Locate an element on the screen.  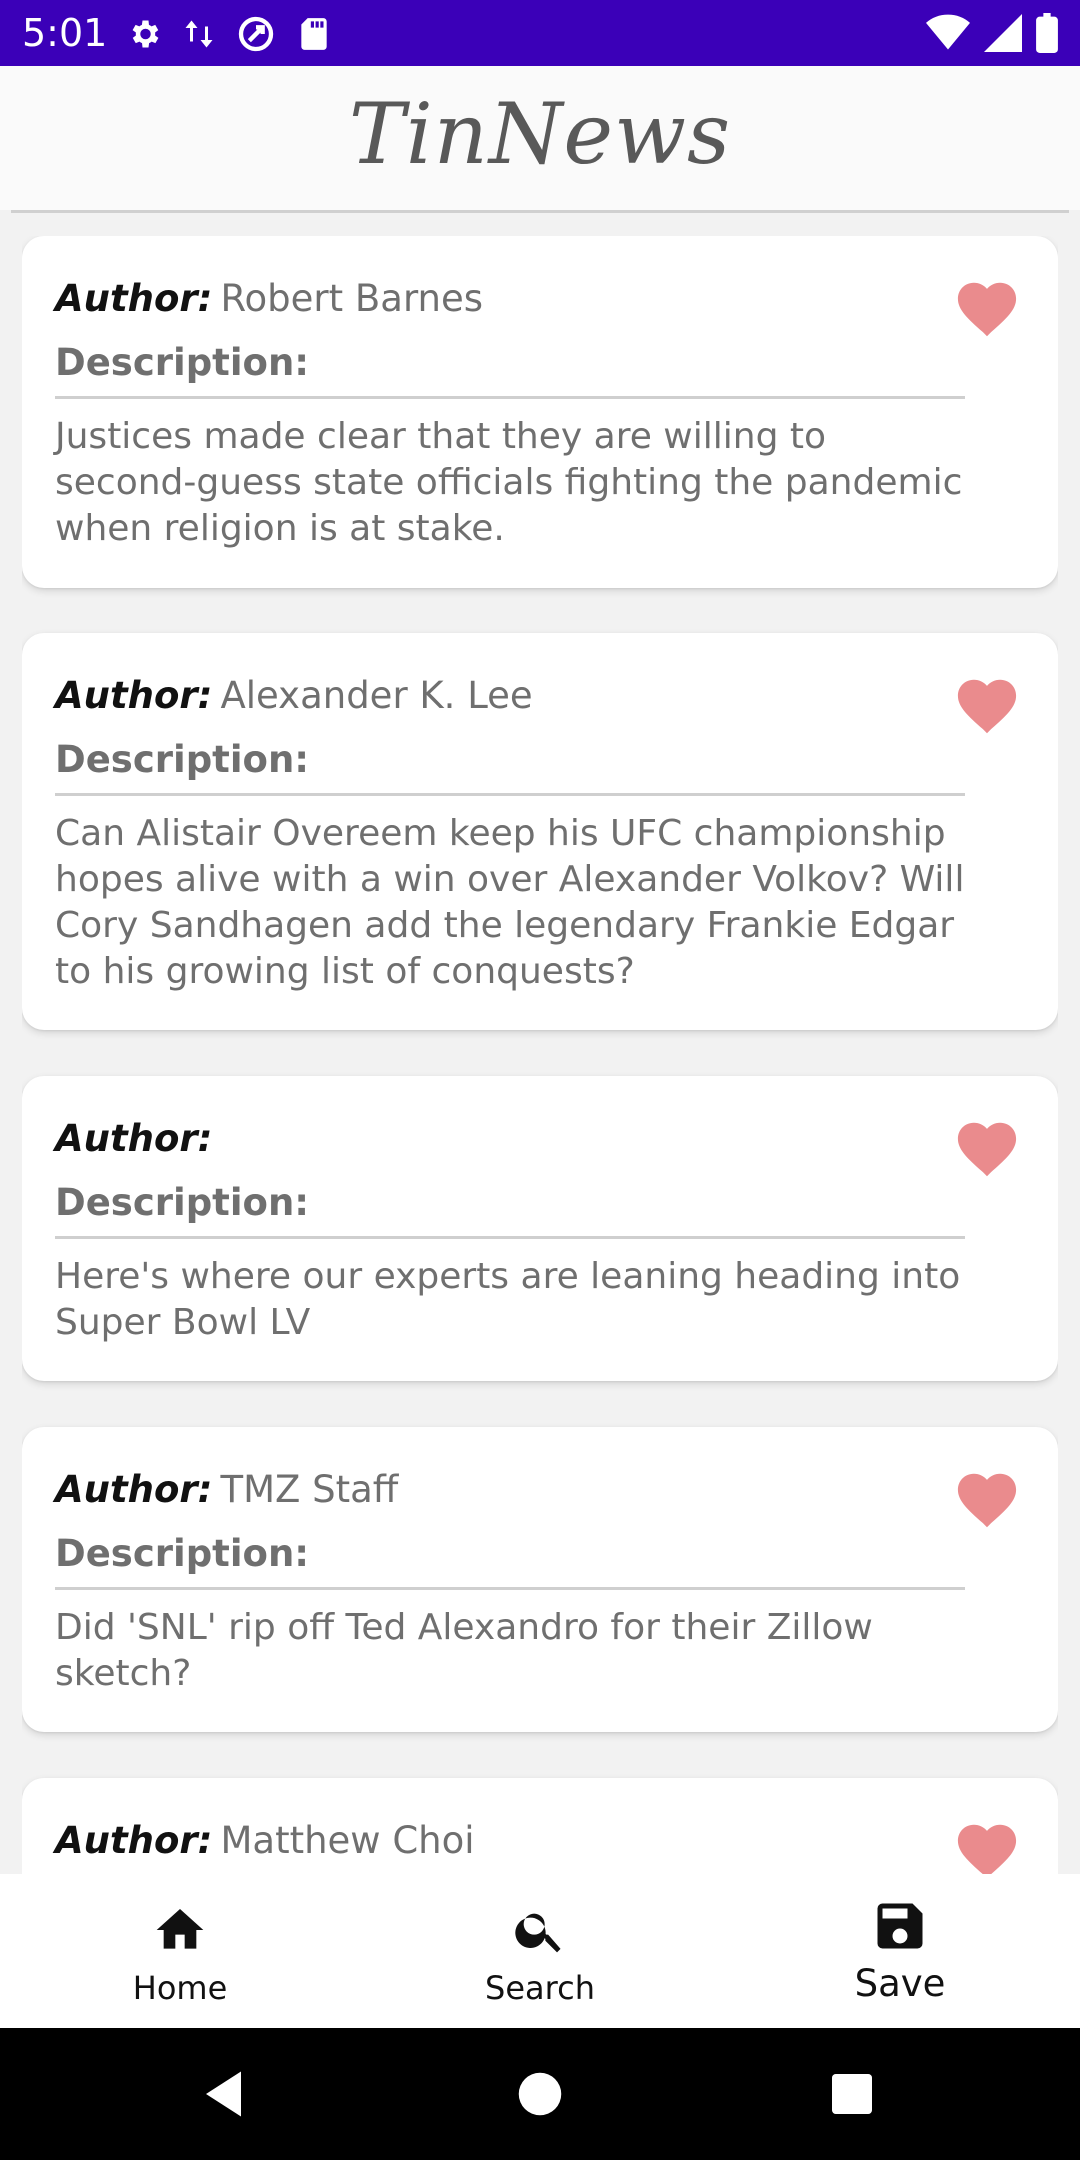
system-navigation-bar is located at coordinates (540, 2094).